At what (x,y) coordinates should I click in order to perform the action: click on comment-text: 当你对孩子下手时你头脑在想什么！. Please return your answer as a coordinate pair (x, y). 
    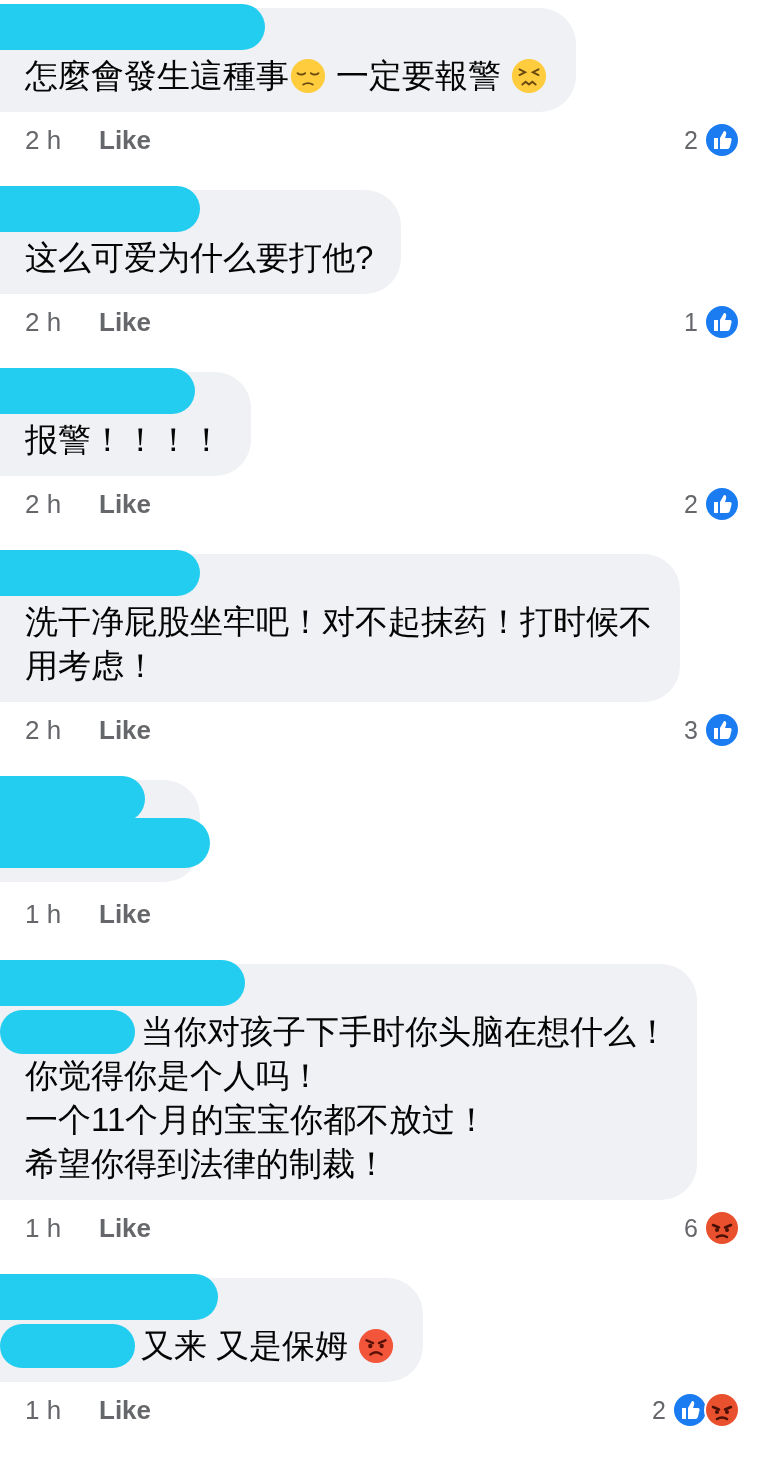
    Looking at the image, I should click on (405, 1032).